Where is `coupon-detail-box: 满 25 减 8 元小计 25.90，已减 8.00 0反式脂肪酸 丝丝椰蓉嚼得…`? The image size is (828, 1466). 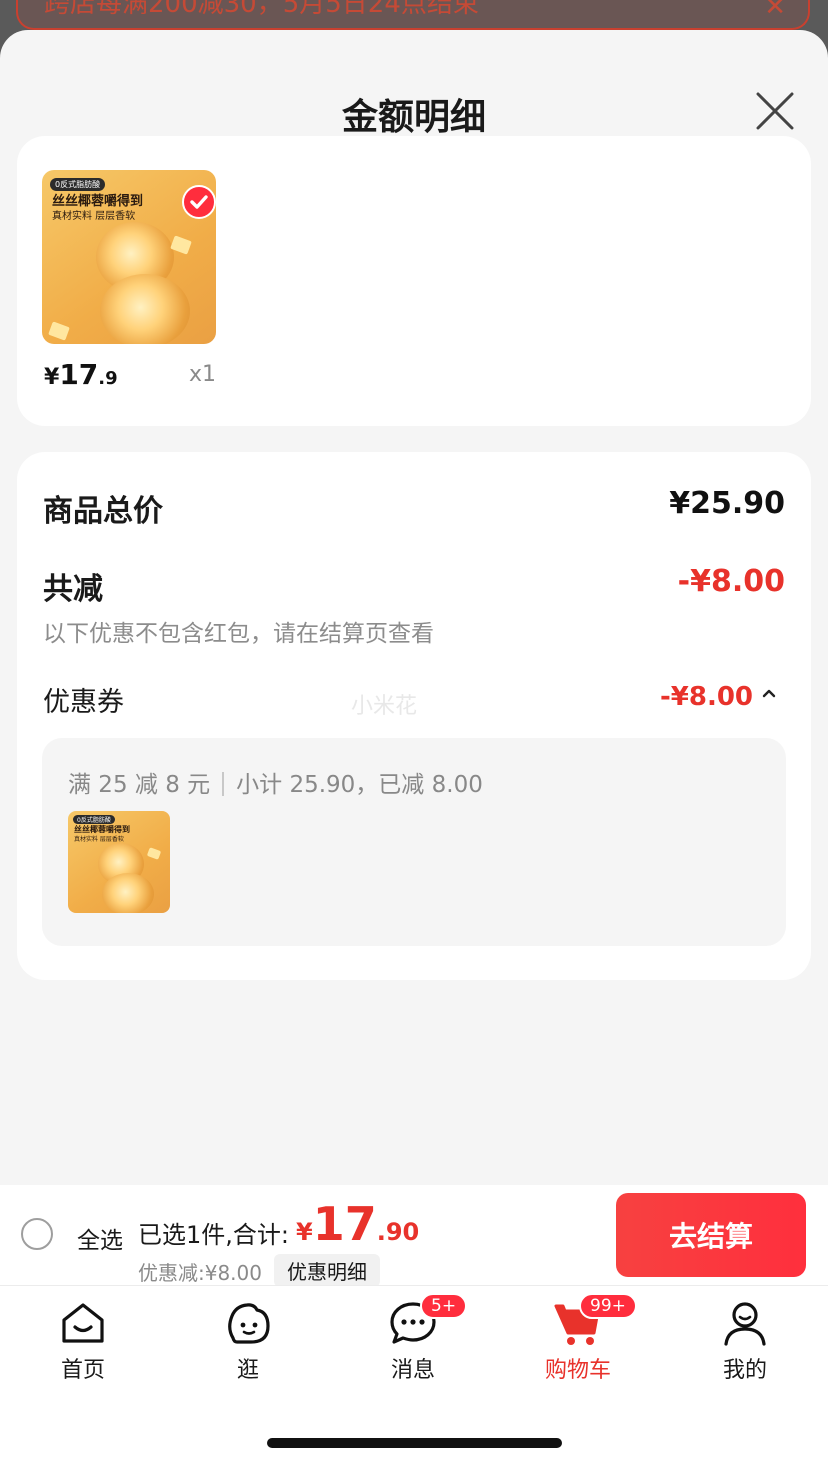 coupon-detail-box: 满 25 减 8 元小计 25.90，已减 8.00 0反式脂肪酸 丝丝椰蓉嚼得… is located at coordinates (414, 842).